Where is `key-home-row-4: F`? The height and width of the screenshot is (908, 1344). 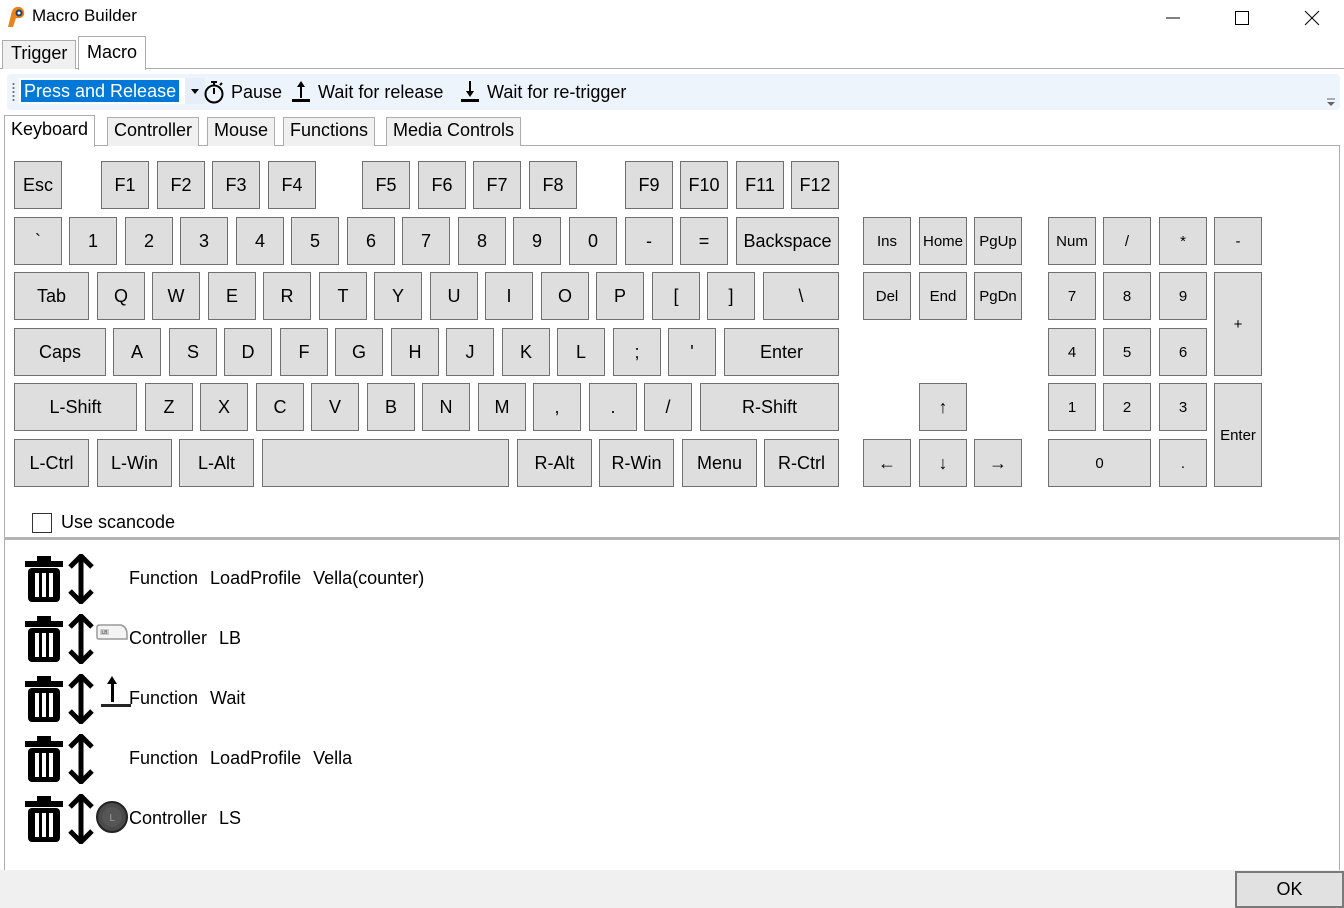
key-home-row-4: F is located at coordinates (304, 352).